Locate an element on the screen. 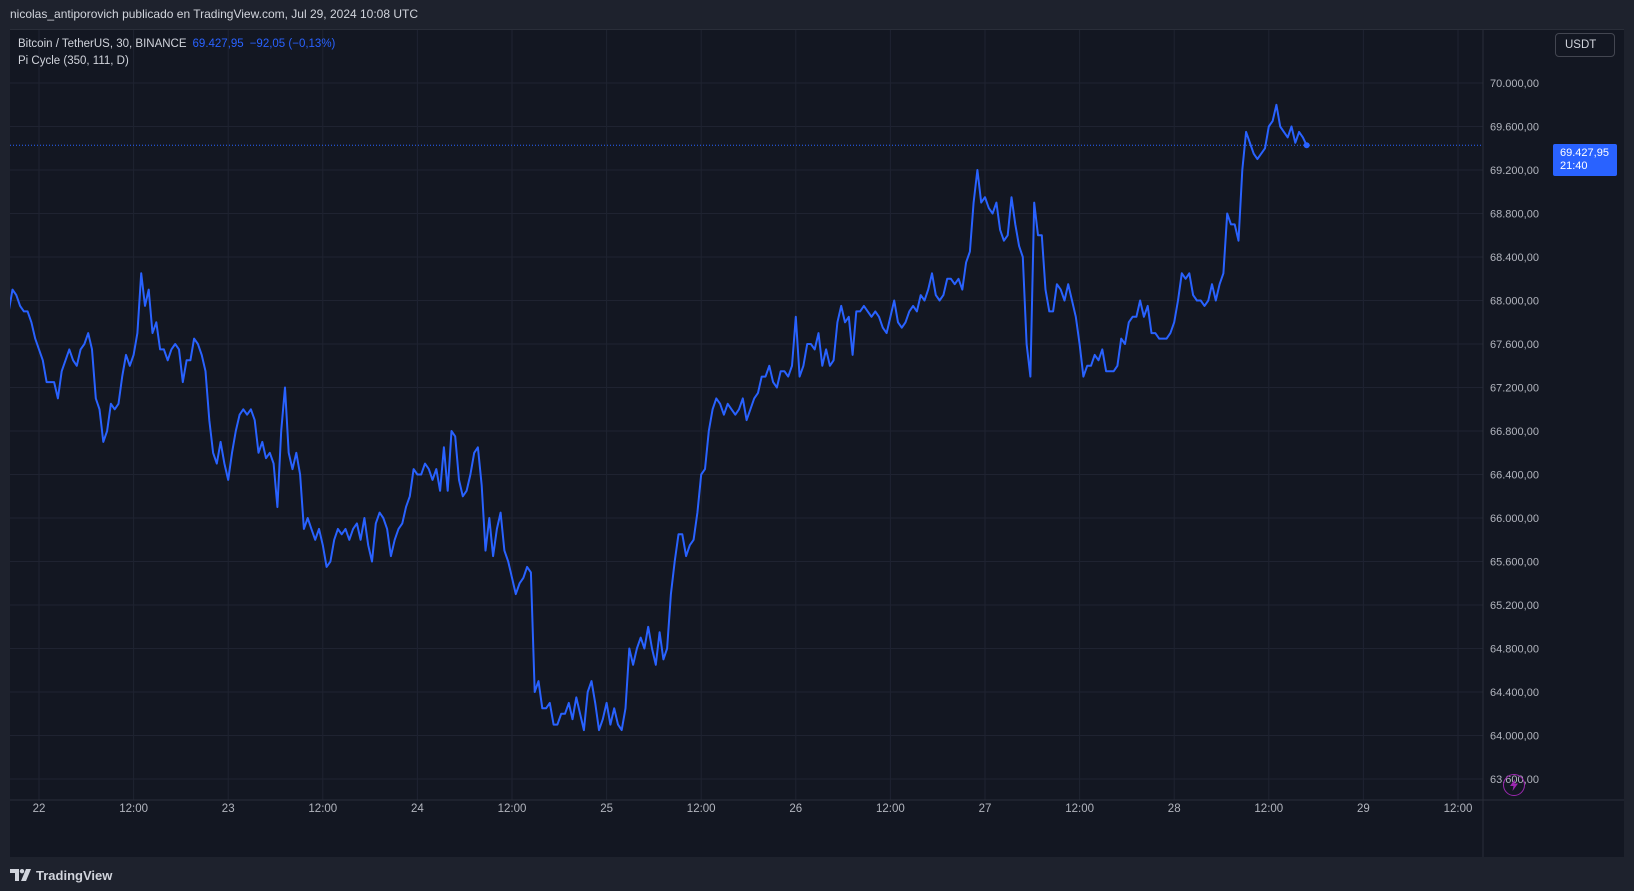 The width and height of the screenshot is (1634, 891). current-price-value: 69.427,95 is located at coordinates (1584, 153).